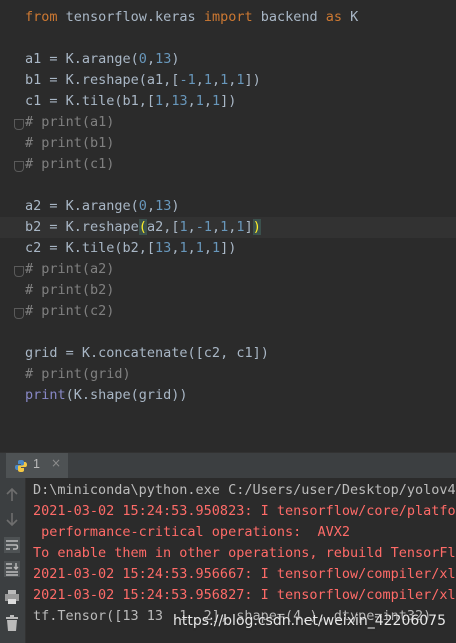 The width and height of the screenshot is (456, 643). What do you see at coordinates (126, 395) in the screenshot?
I see `code-token: (K.shape(grid))` at bounding box center [126, 395].